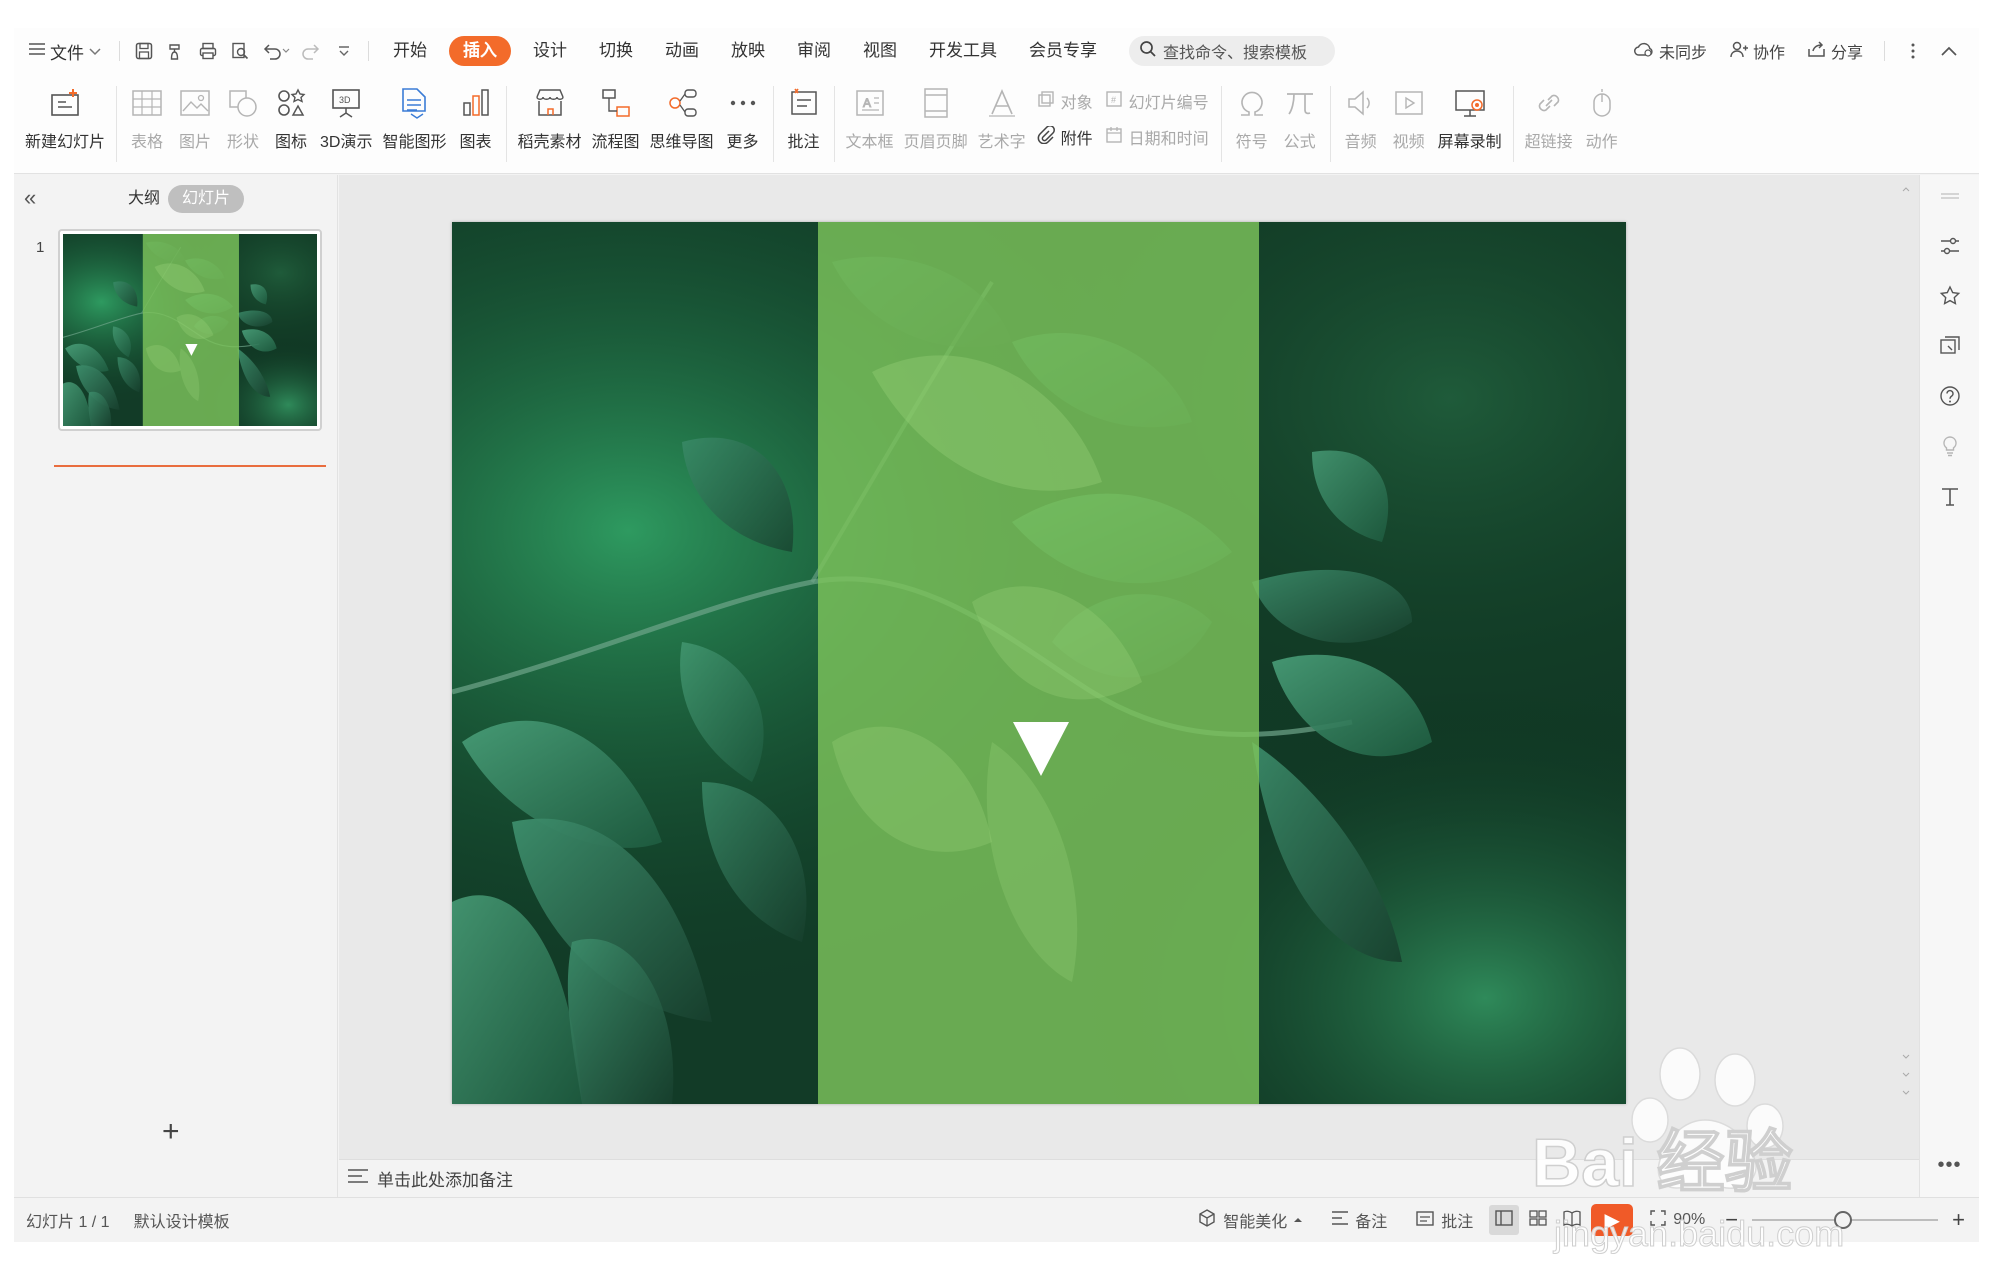 The width and height of the screenshot is (1993, 1269). Describe the element at coordinates (346, 122) in the screenshot. I see `3d-demo-button: 3D 3D演示` at that location.